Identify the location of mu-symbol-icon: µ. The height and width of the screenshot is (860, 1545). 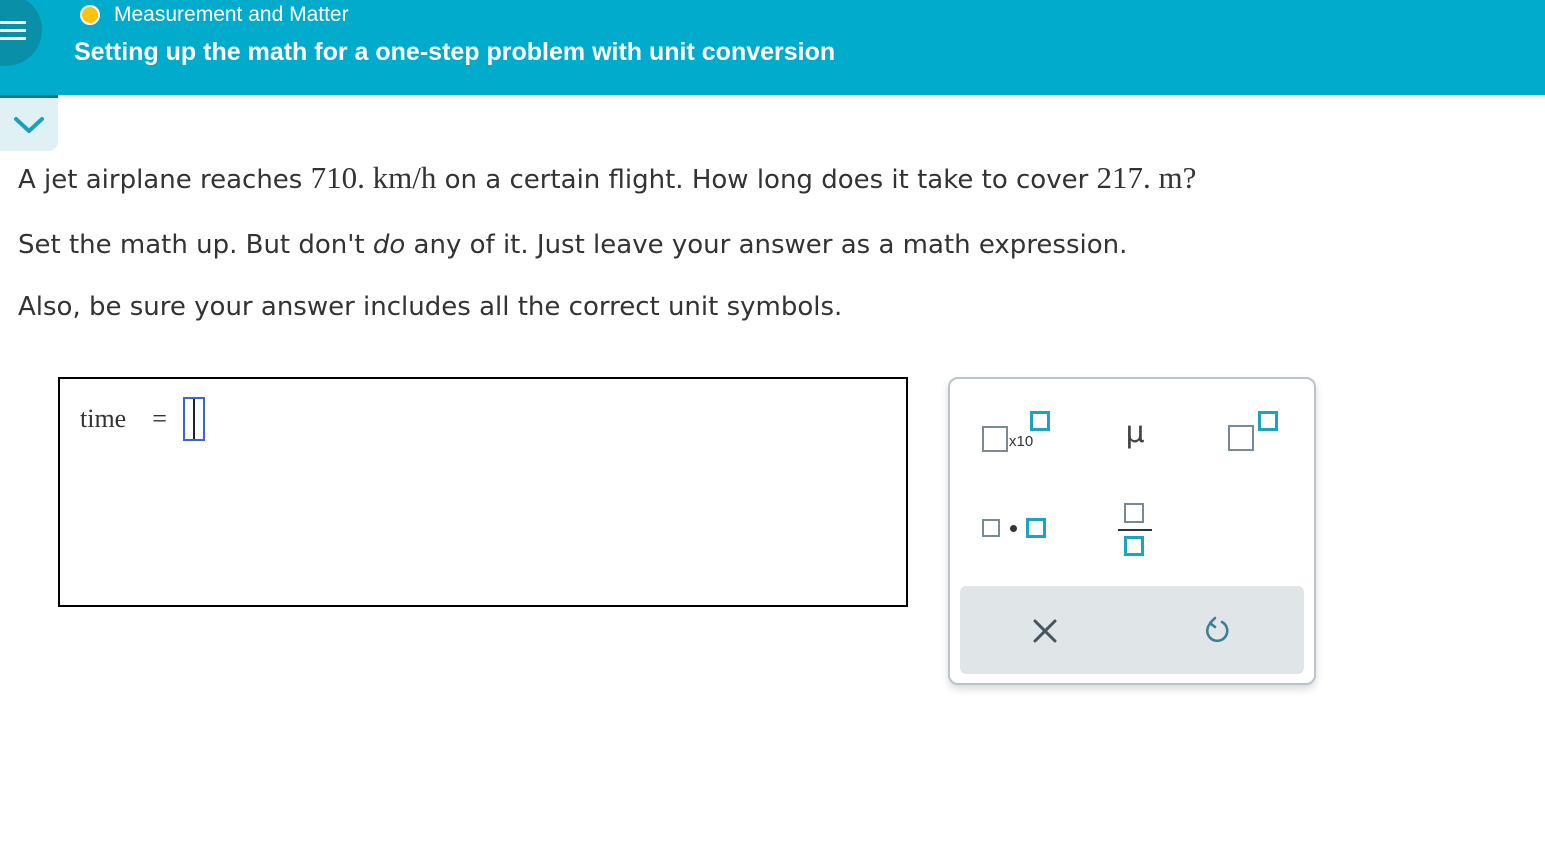
(1135, 432).